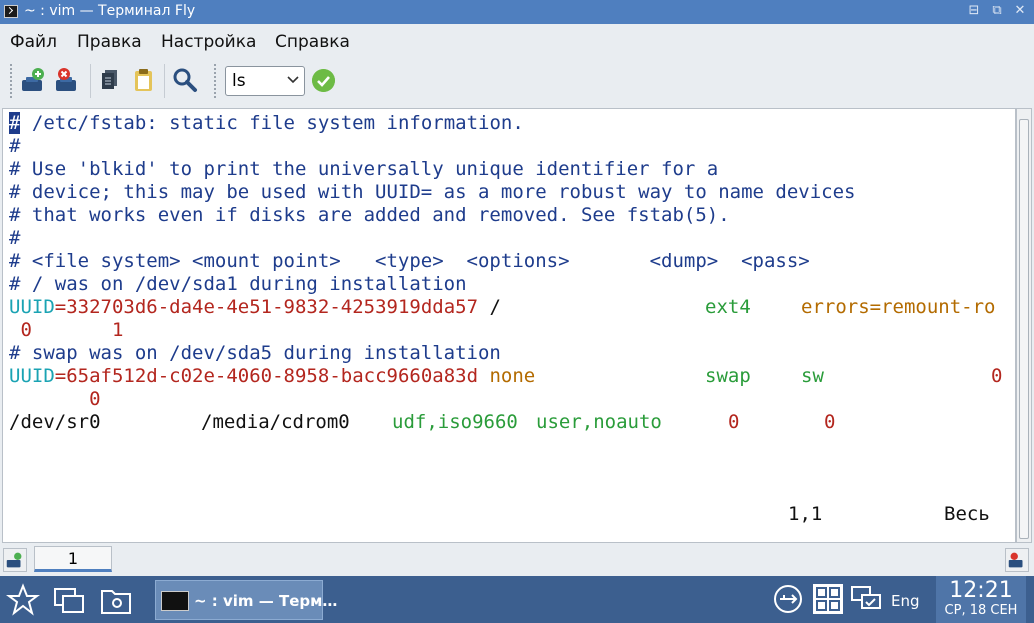 This screenshot has width=1034, height=623. Describe the element at coordinates (33, 42) in the screenshot. I see `menu-file: Файл` at that location.